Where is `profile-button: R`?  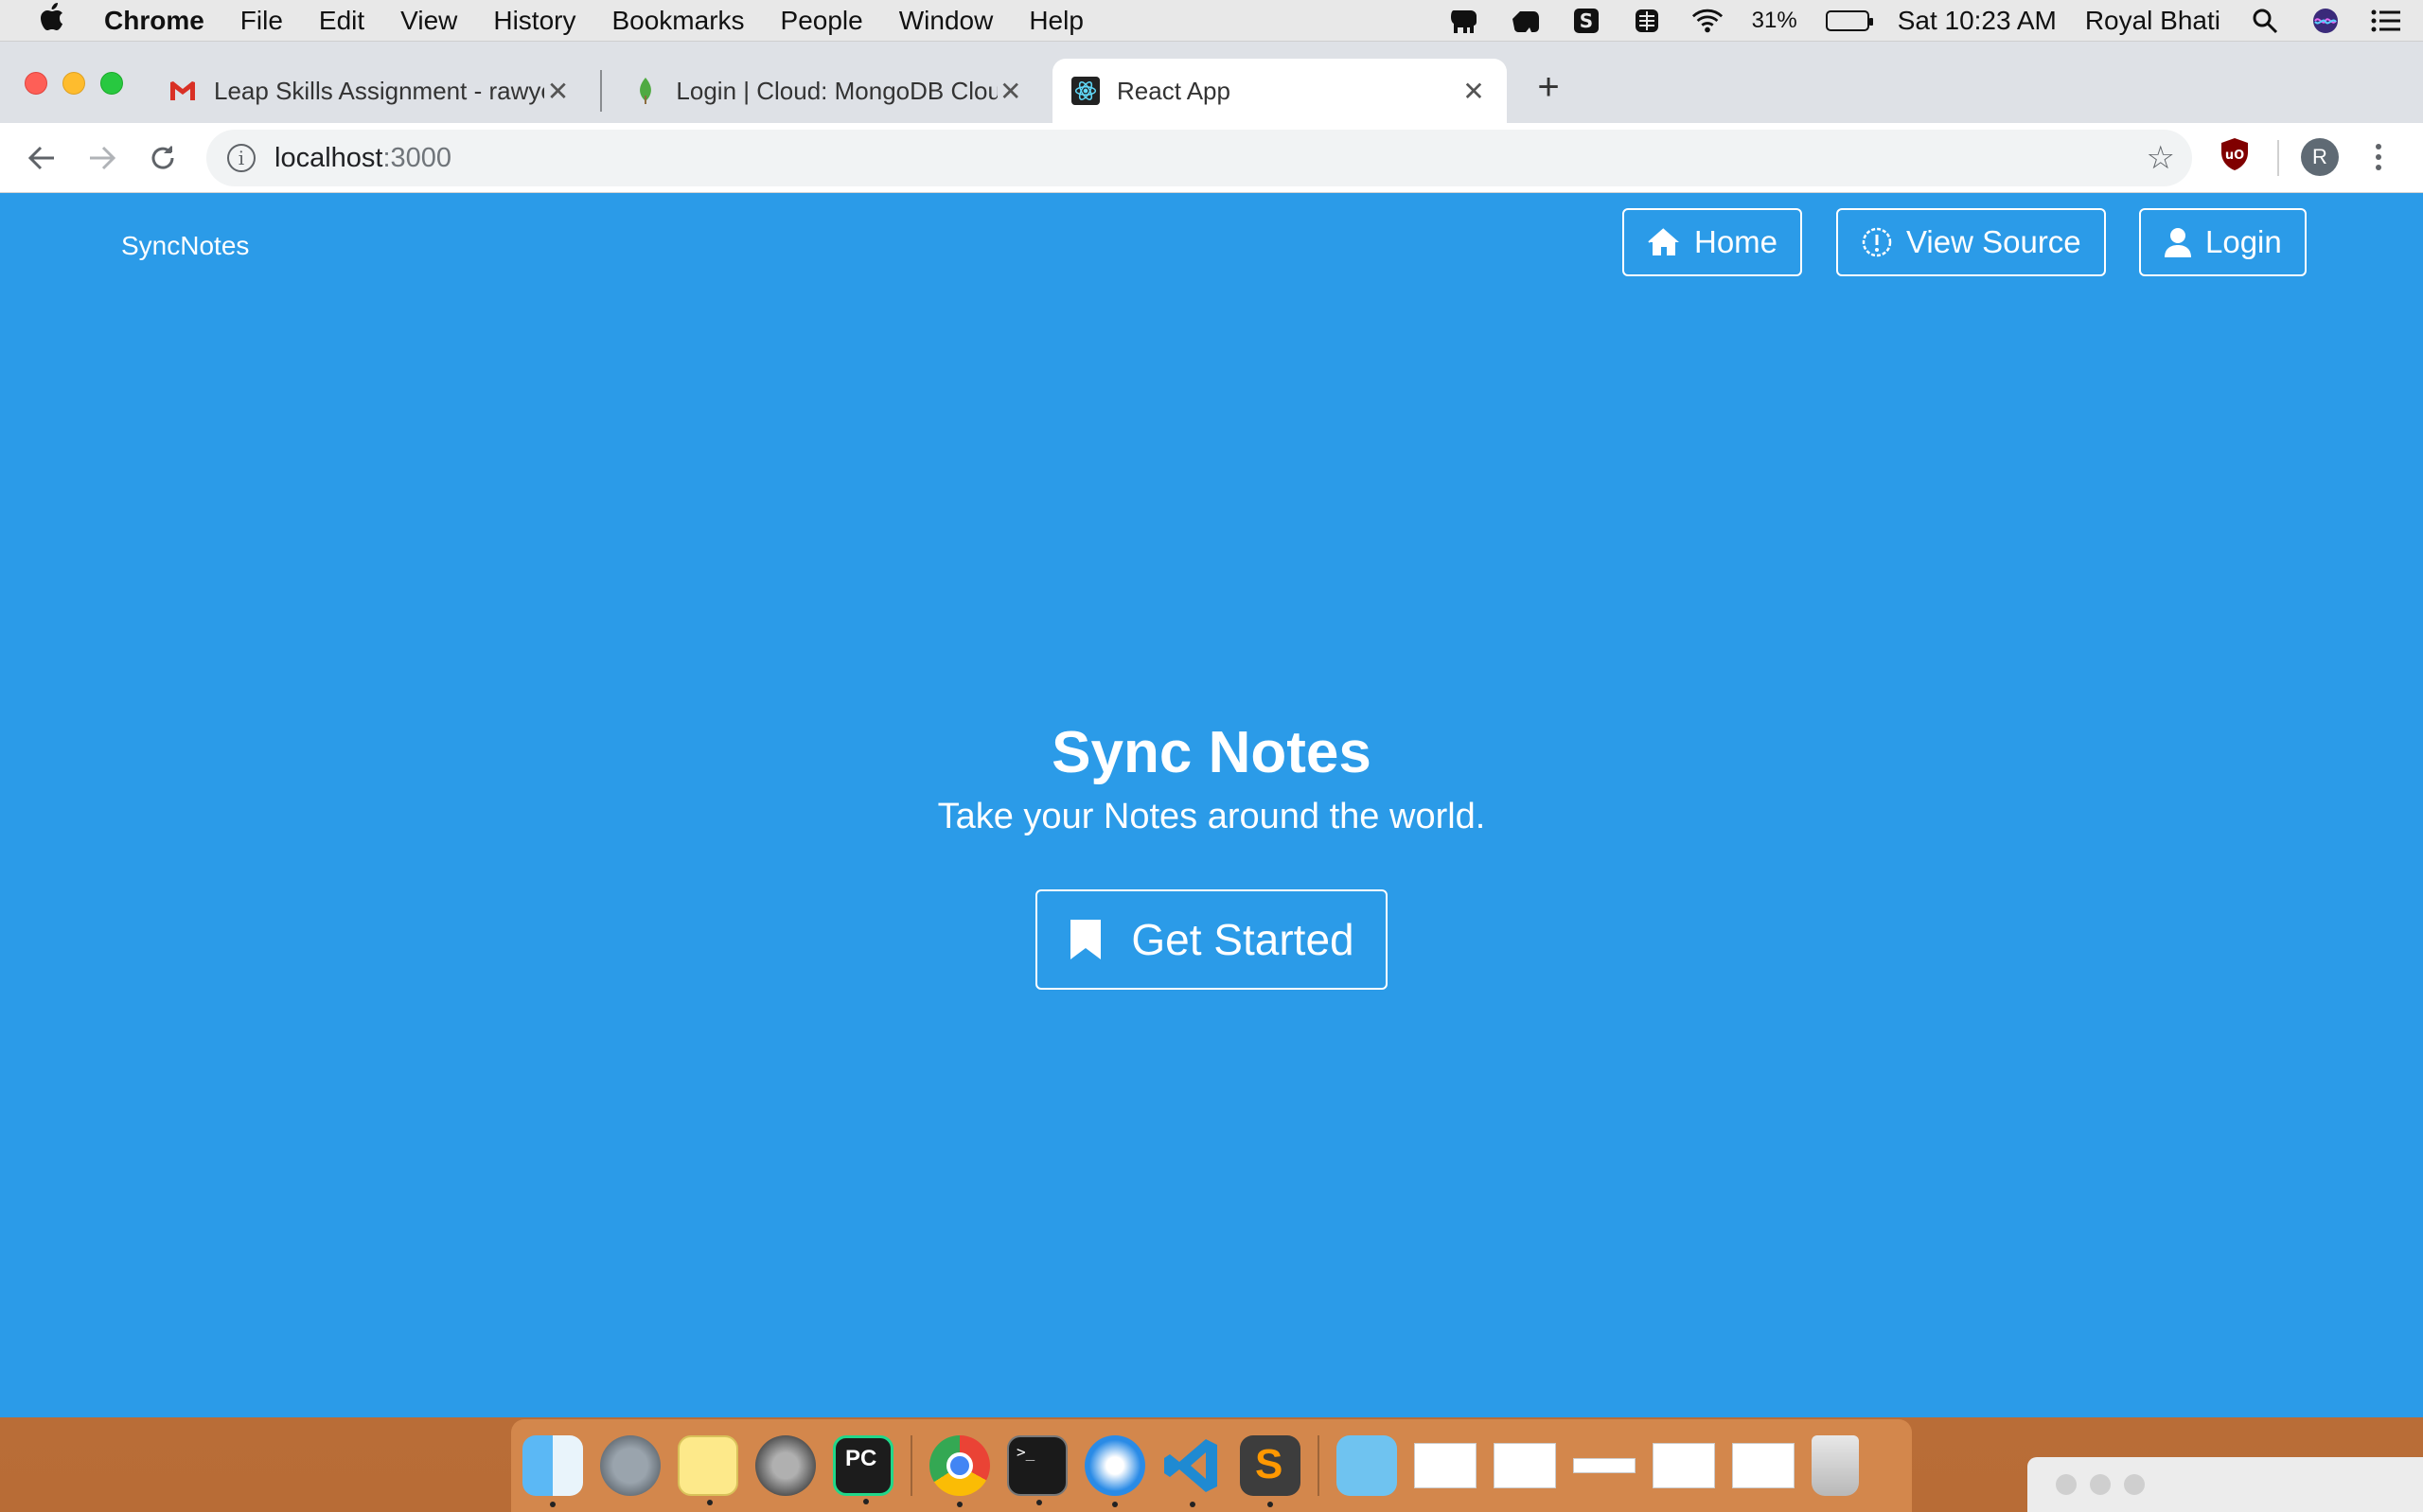 profile-button: R is located at coordinates (2320, 157).